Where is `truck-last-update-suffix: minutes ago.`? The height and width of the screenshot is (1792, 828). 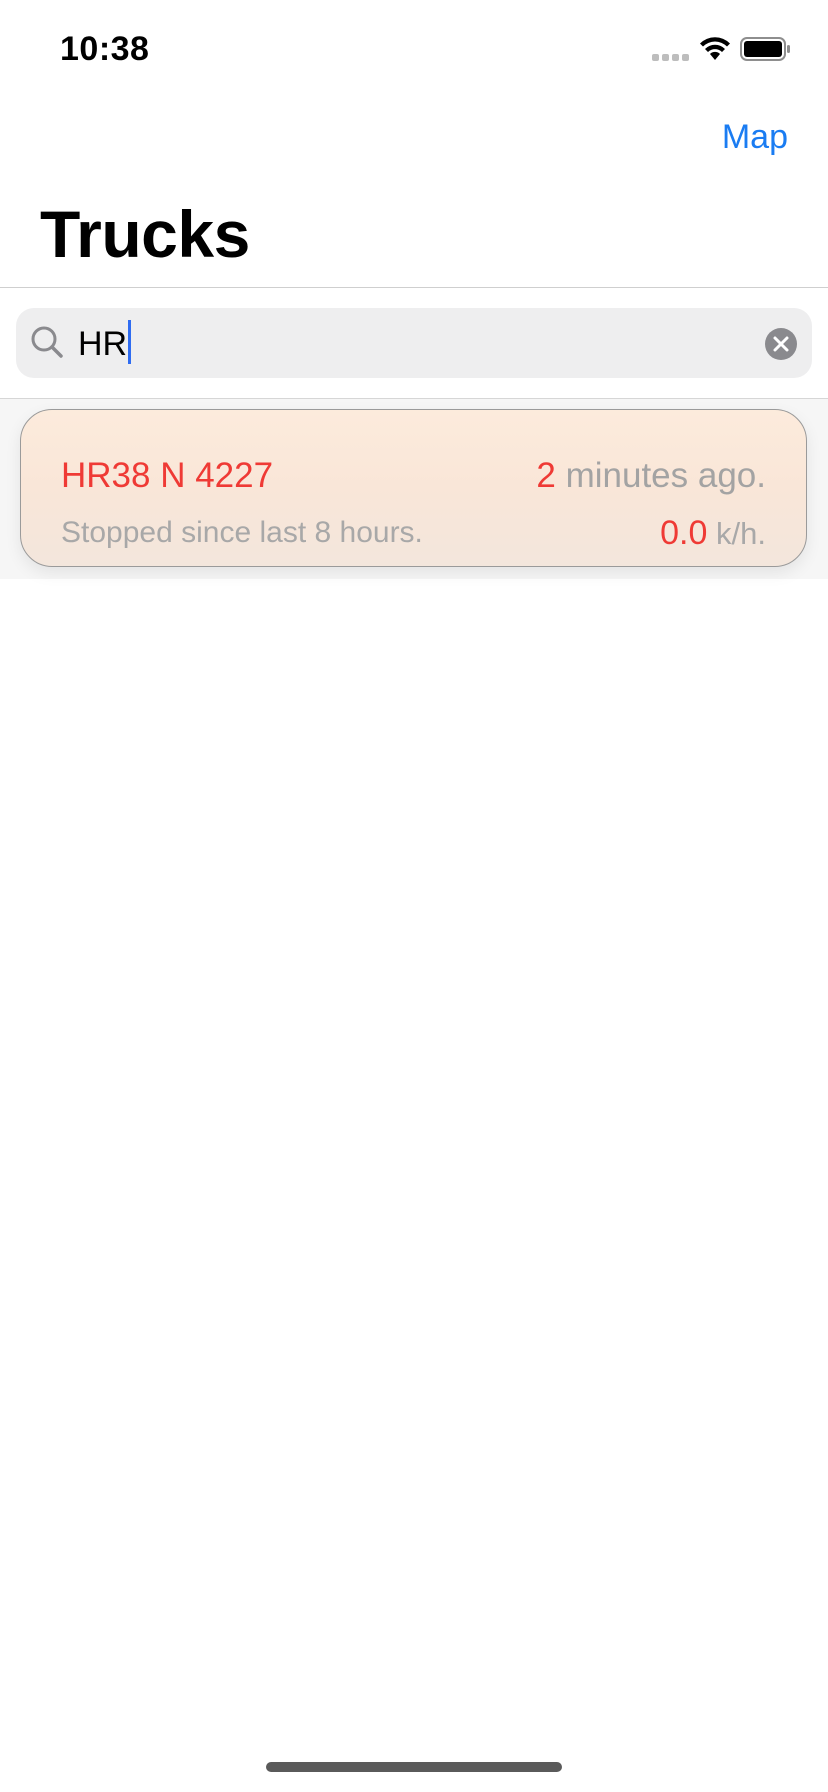
truck-last-update-suffix: minutes ago. is located at coordinates (660, 475).